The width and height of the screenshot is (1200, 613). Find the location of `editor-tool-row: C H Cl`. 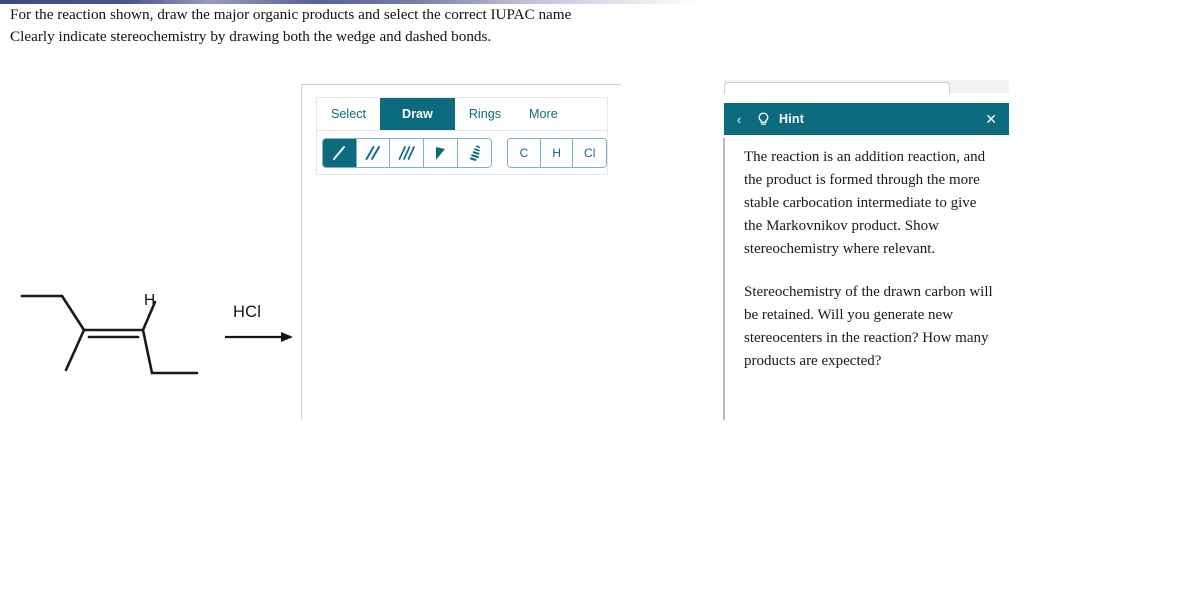

editor-tool-row: C H Cl is located at coordinates (462, 152).